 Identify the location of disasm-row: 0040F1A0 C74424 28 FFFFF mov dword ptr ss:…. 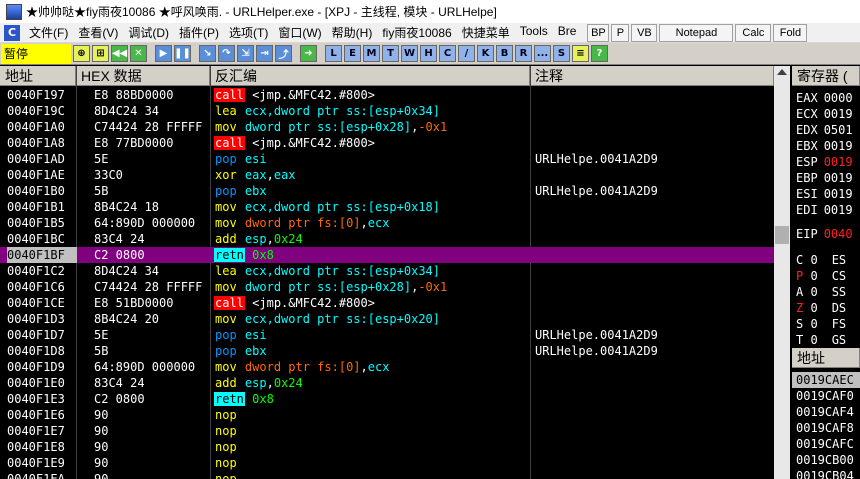
(387, 127).